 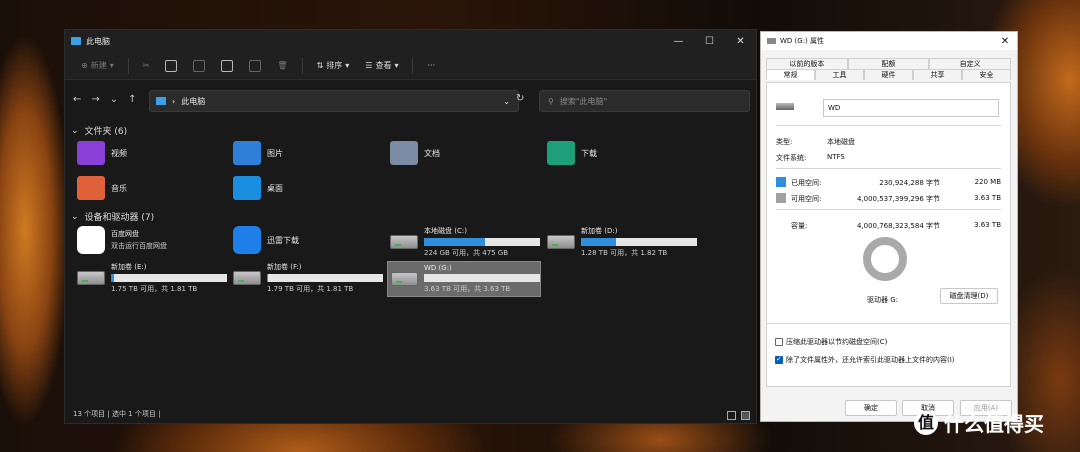 I want to click on command-bar: ⊕ 新建 ▾ ✂ 🗑 ⇅ 排序 ▾ ☰ 查看 ▾ ···, so click(x=410, y=66).